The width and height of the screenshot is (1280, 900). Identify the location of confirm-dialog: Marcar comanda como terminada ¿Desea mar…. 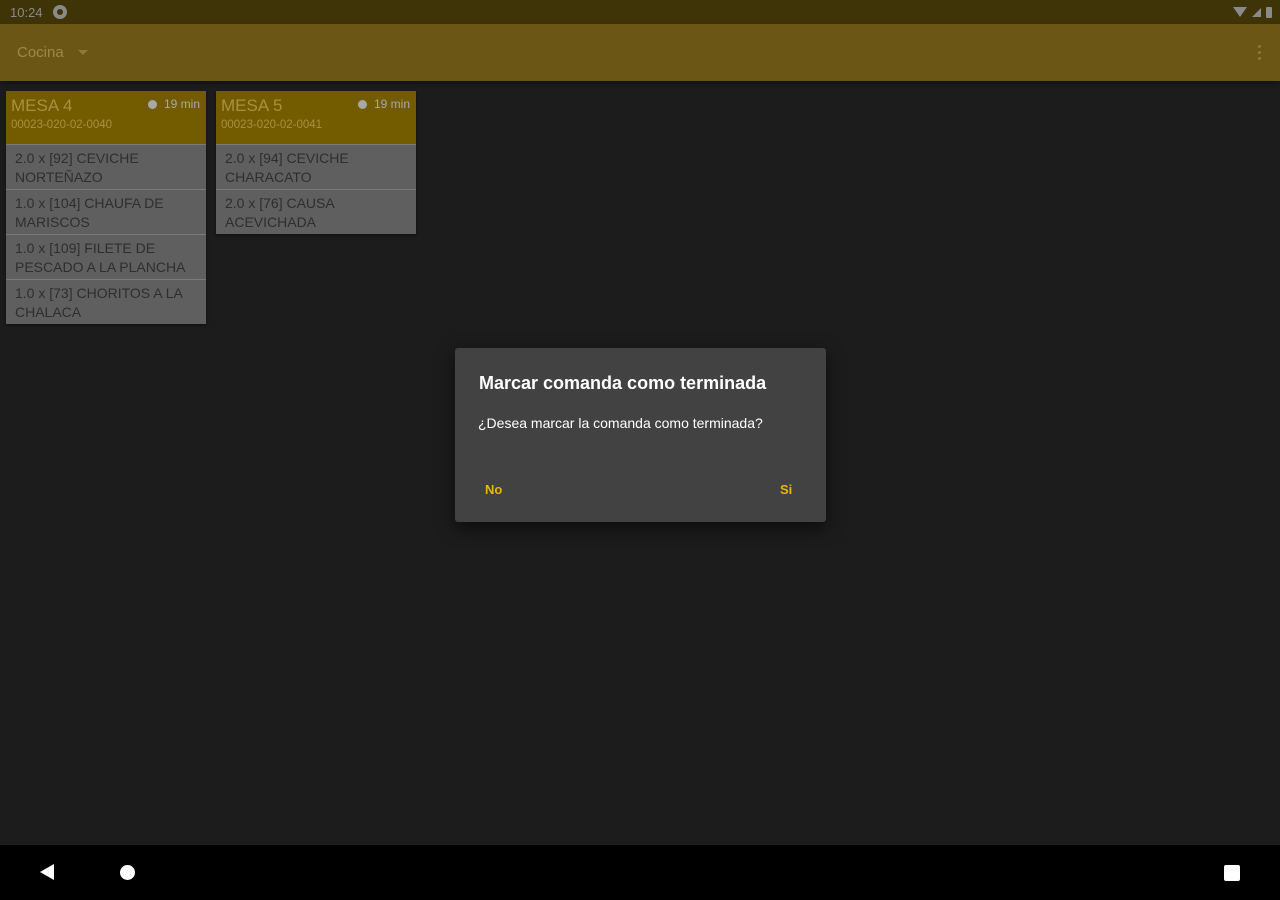
(640, 435).